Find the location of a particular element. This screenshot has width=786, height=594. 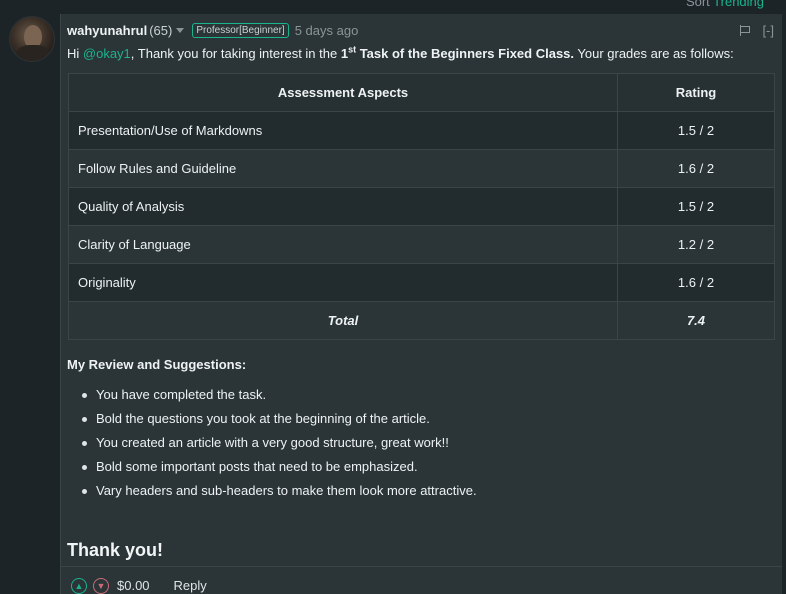

header-rating: Rating is located at coordinates (696, 92).